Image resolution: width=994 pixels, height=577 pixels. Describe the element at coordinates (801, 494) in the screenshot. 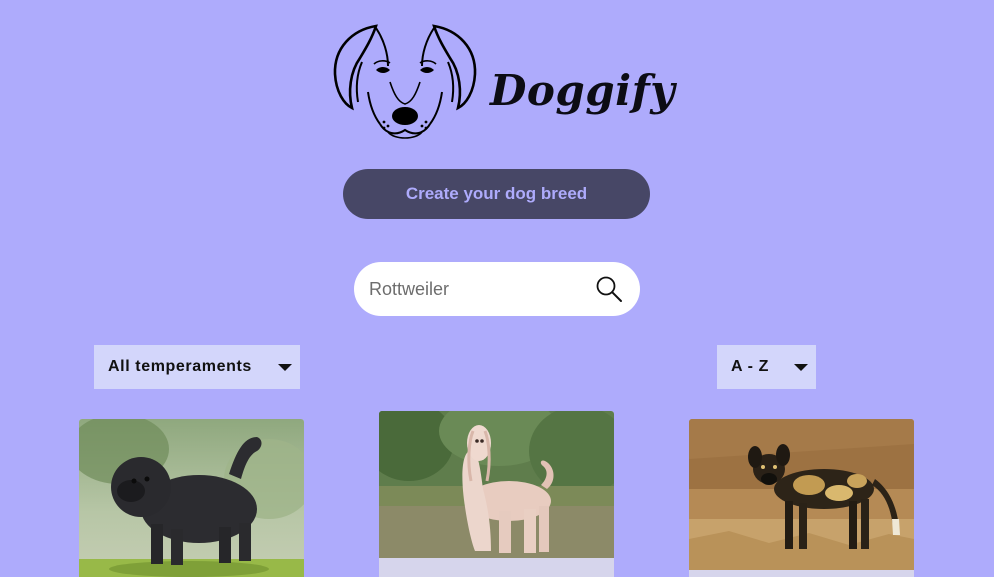

I see `african-wild-dog-photo` at that location.